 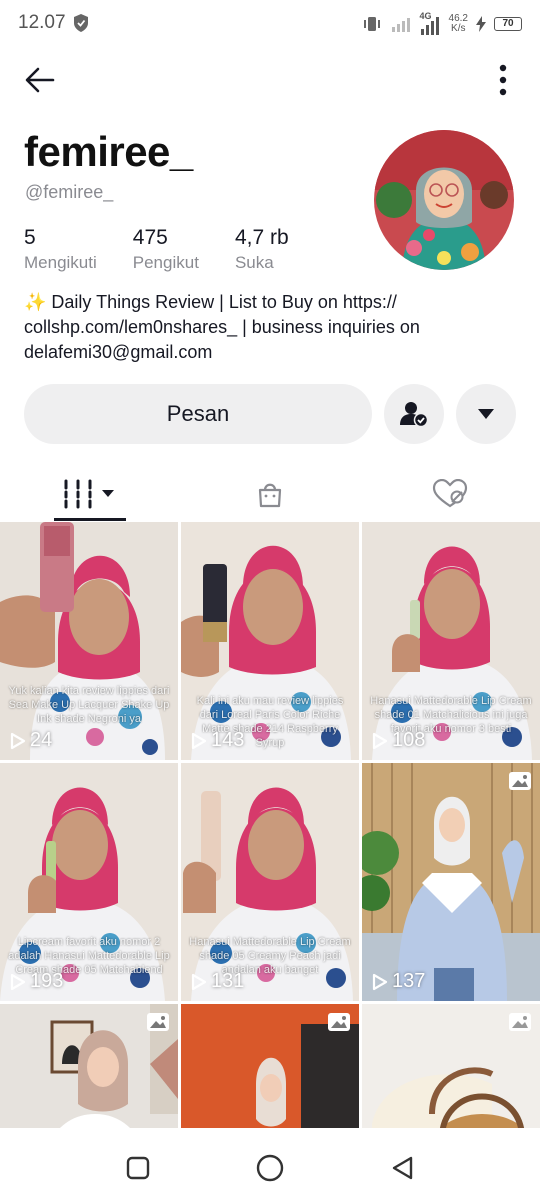 I want to click on tab-videos, so click(x=90, y=494).